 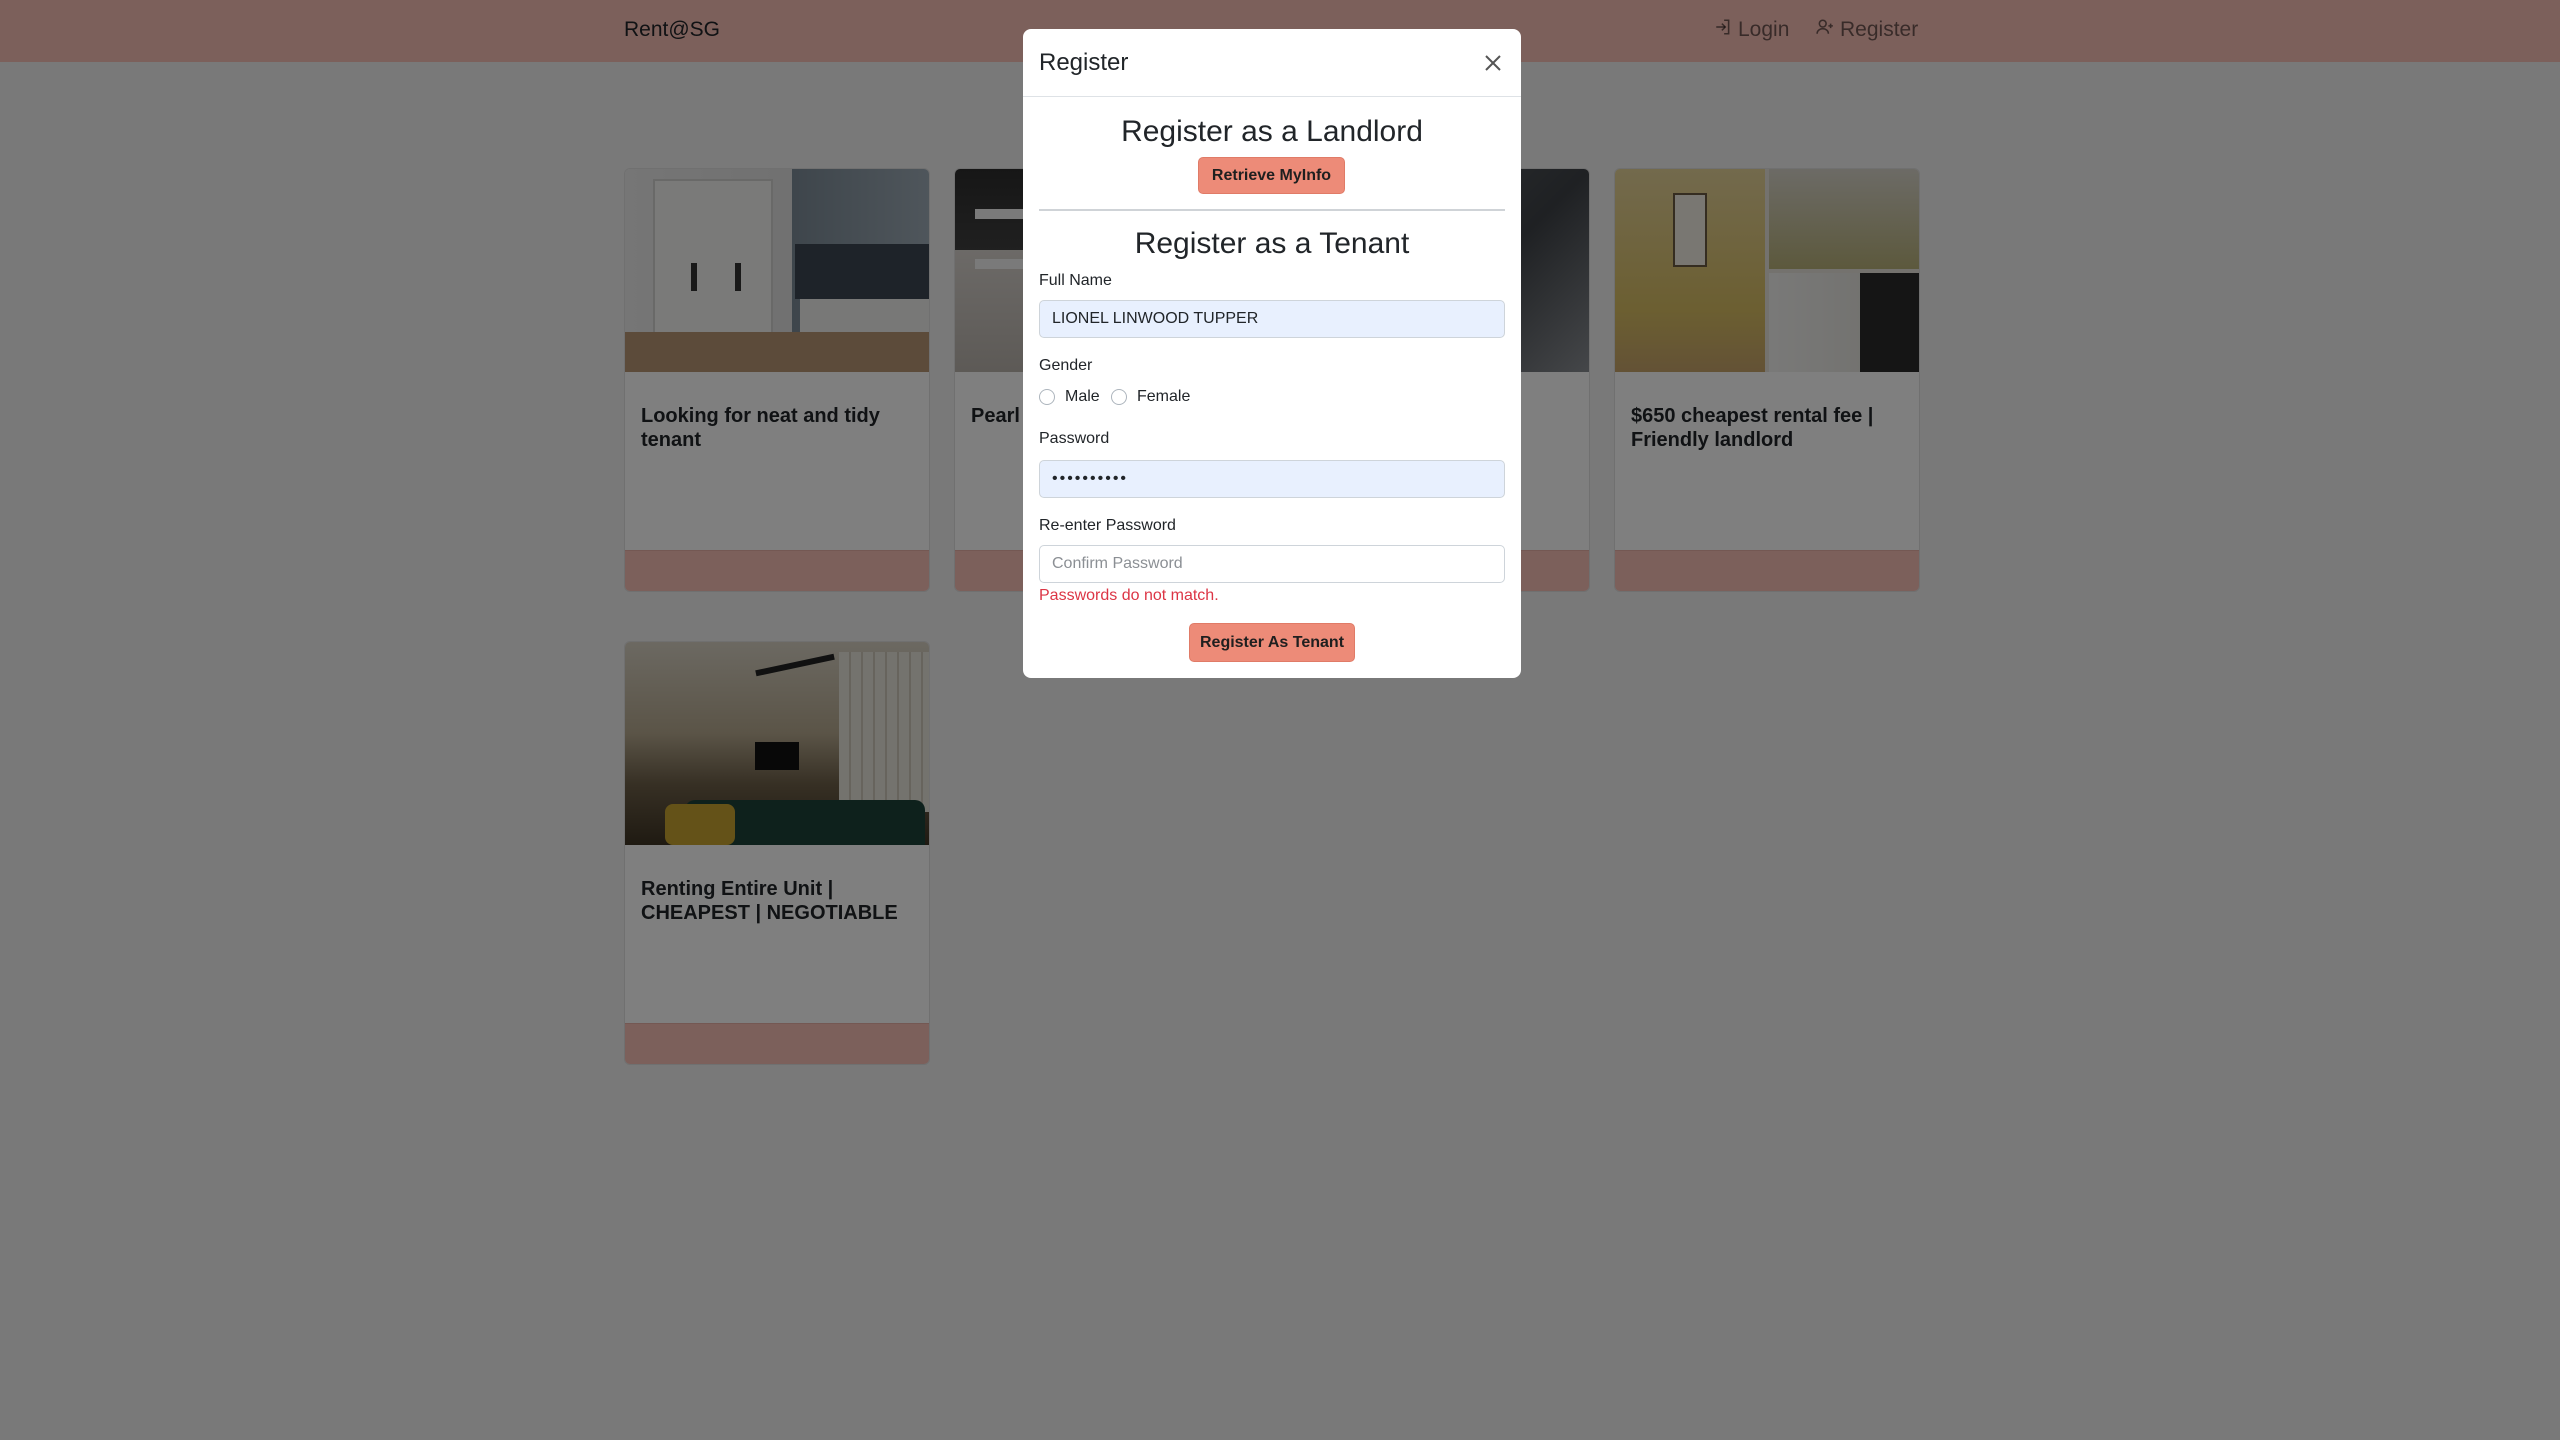 I want to click on modal-title: Register, so click(x=1084, y=62).